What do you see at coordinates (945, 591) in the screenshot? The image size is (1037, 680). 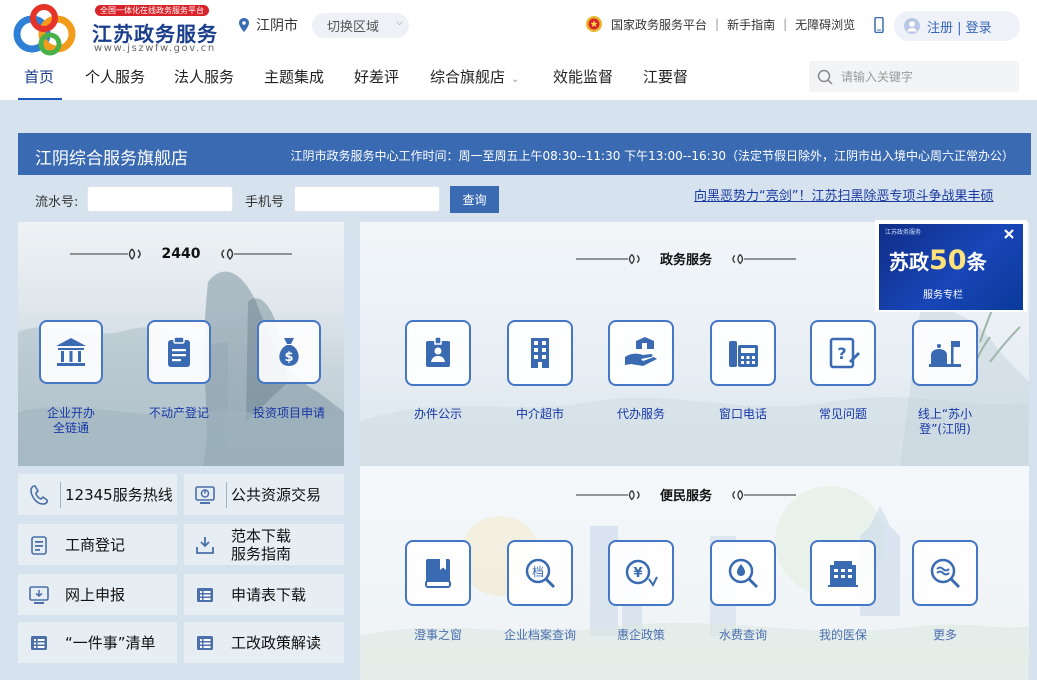 I see `people-service-more: 更多` at bounding box center [945, 591].